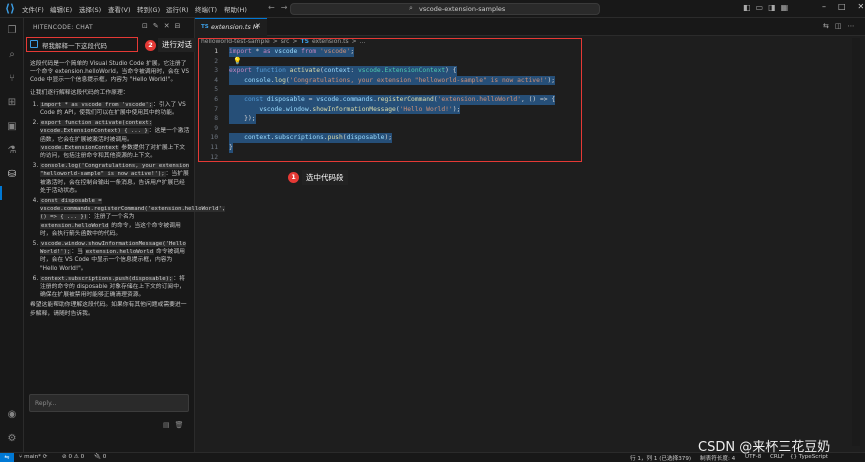 The width and height of the screenshot is (865, 462). I want to click on code-line: 2 💡, so click(390, 62).